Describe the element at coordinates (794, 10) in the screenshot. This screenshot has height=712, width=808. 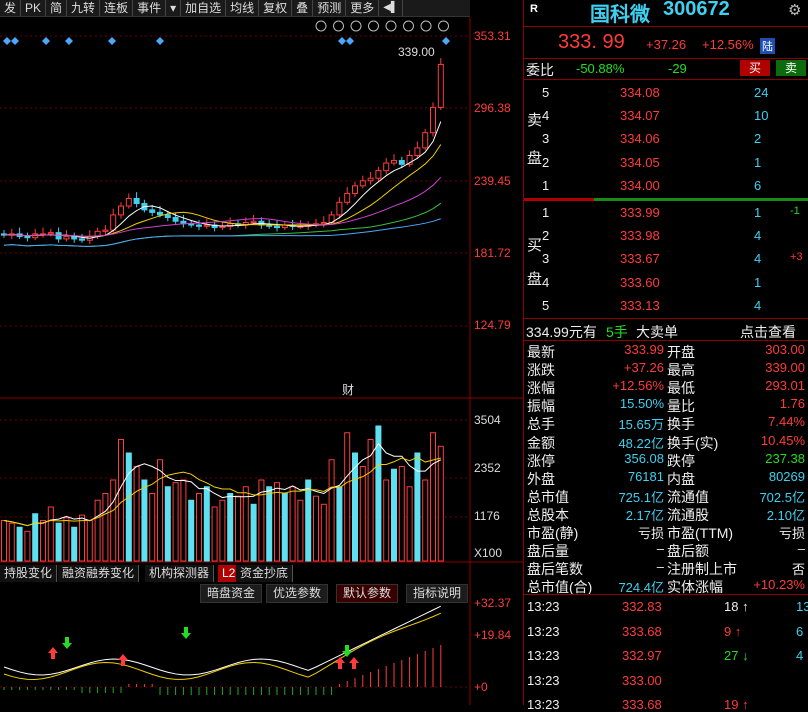
I see `gear-icon: ⚙` at that location.